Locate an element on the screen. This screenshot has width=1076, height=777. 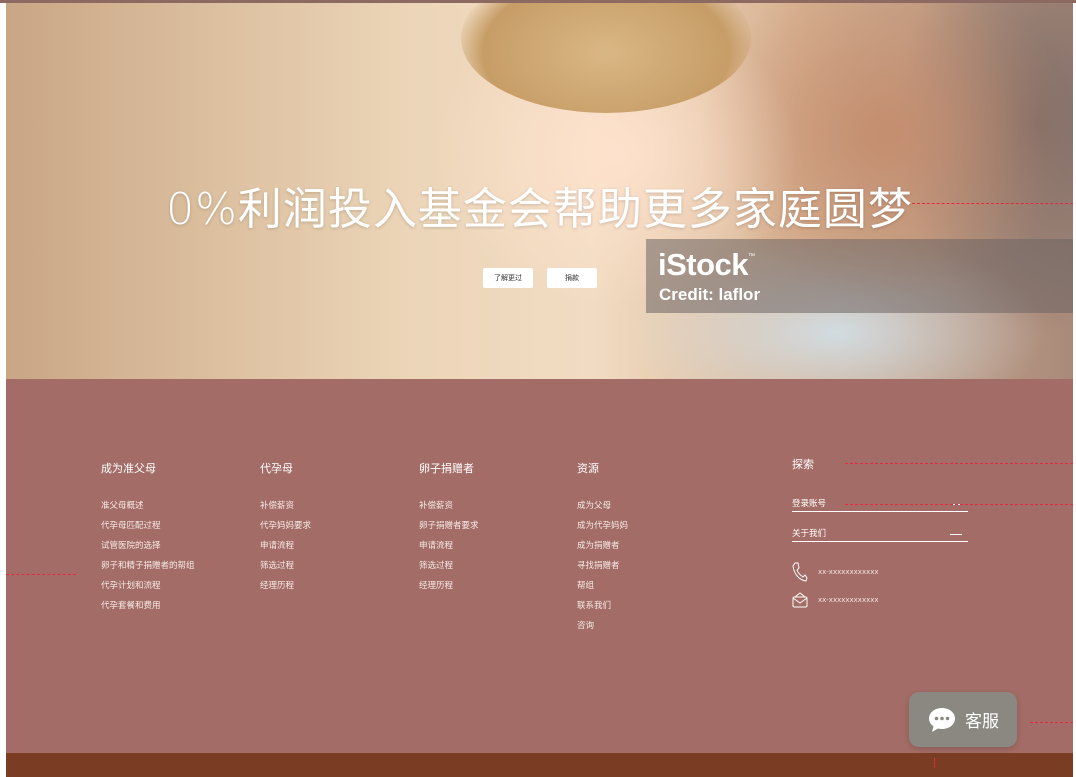
footer-link: 成为父母 is located at coordinates (602, 506).